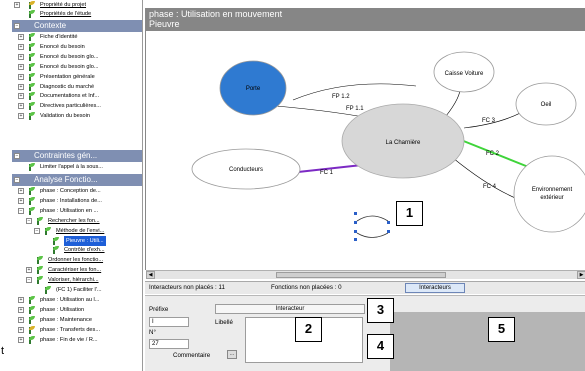 This screenshot has width=585, height=371. I want to click on link-label: FC 4, so click(490, 187).